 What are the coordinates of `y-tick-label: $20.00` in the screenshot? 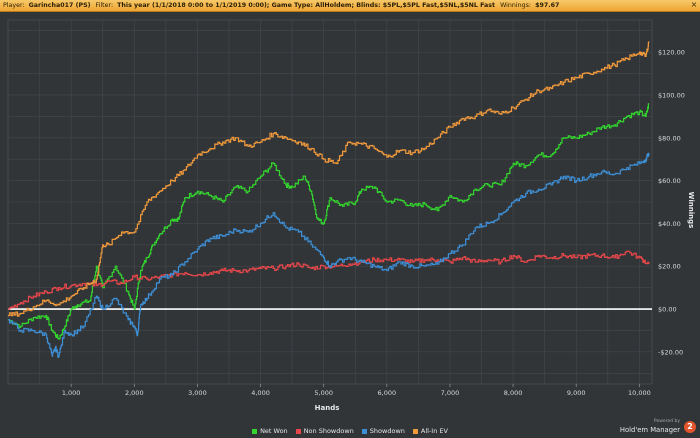 It's located at (669, 267).